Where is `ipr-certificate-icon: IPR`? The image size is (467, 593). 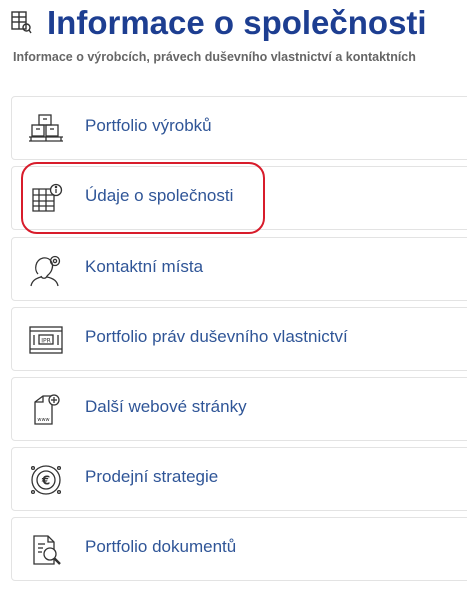 ipr-certificate-icon: IPR is located at coordinates (46, 340).